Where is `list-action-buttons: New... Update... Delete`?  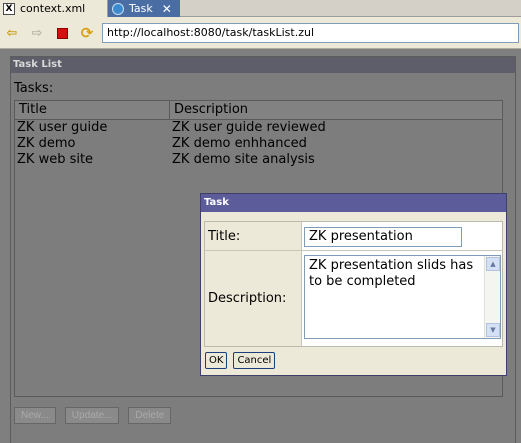
list-action-buttons: New... Update... Delete is located at coordinates (93, 415).